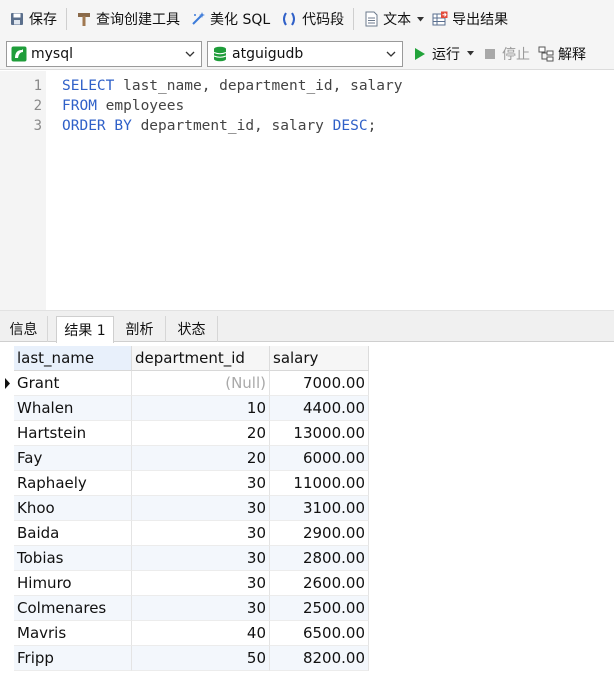 The height and width of the screenshot is (673, 614). I want to click on table-cell: Mavris, so click(73, 633).